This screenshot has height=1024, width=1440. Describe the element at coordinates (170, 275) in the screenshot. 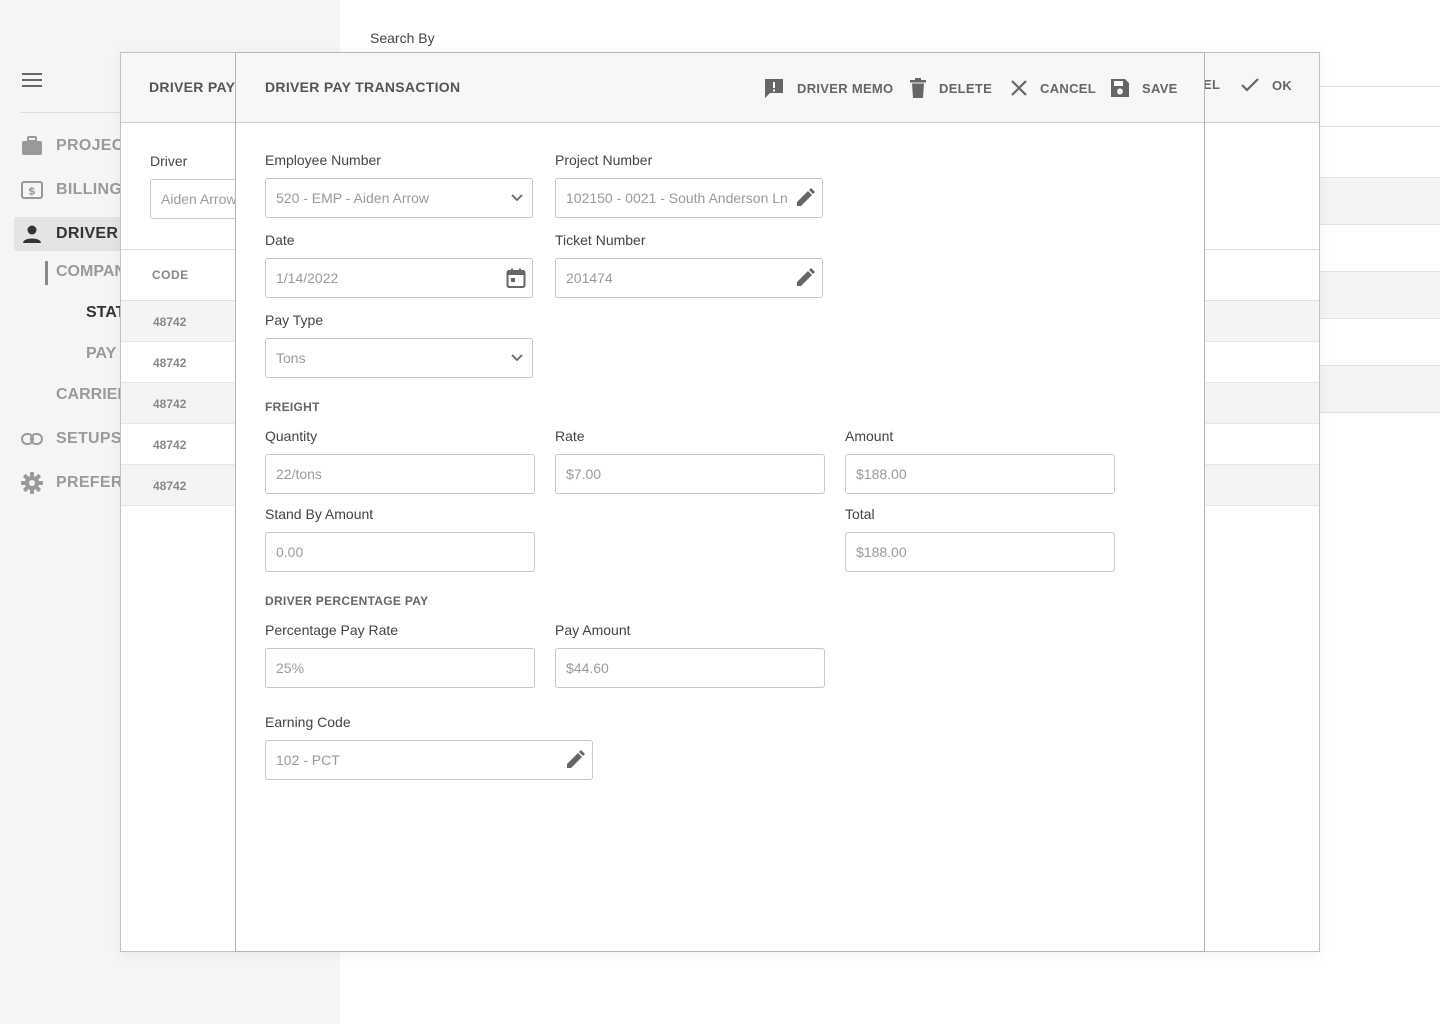

I see `code-column-header: CODE` at that location.